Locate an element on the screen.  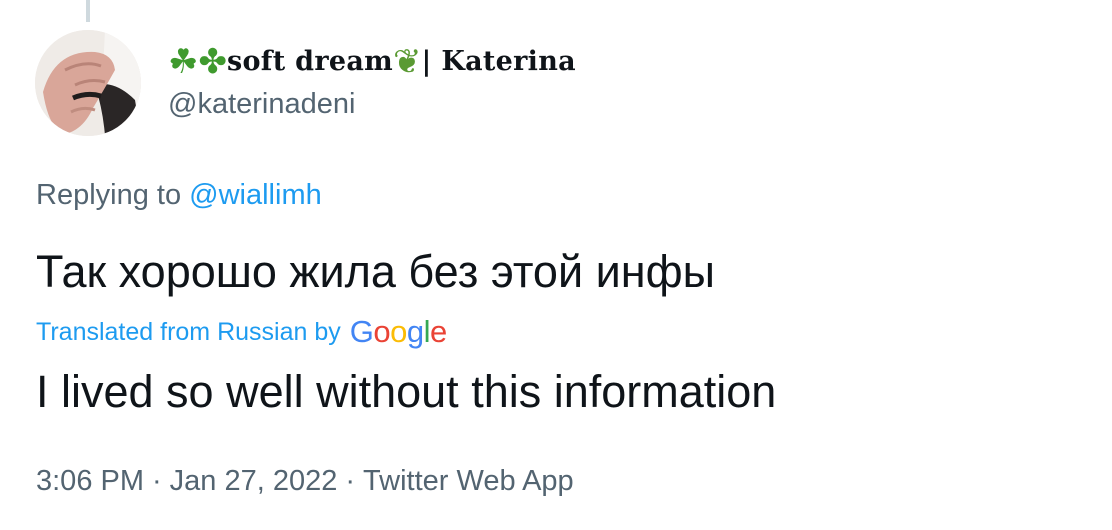
author-display-name: ☘✤ soft dream ❦ | Katerina is located at coordinates (372, 62).